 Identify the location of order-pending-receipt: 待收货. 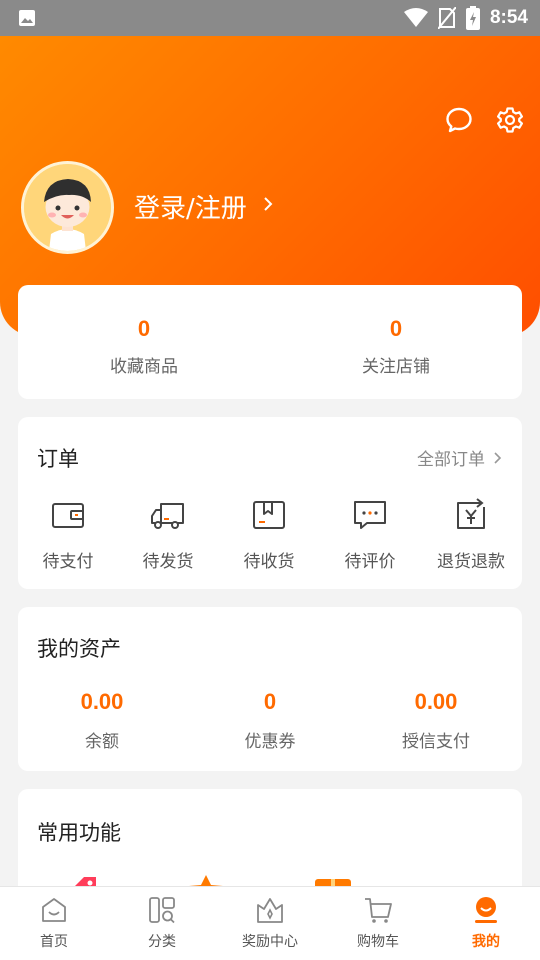
(269, 534).